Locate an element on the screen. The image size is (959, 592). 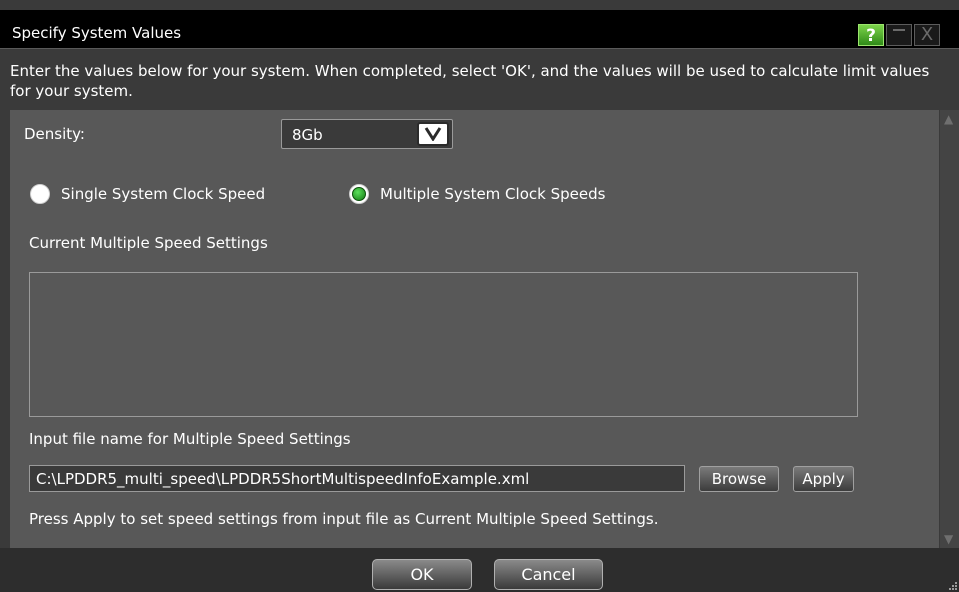
minimize-icon is located at coordinates (899, 35).